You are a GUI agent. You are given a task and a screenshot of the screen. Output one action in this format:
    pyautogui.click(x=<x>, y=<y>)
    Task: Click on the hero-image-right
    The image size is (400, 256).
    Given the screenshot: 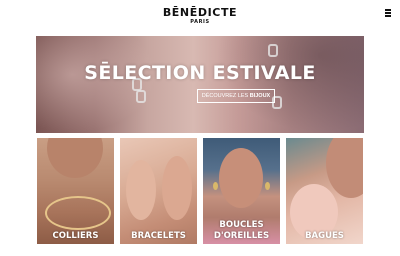 What is the action you would take?
    pyautogui.click(x=290, y=84)
    